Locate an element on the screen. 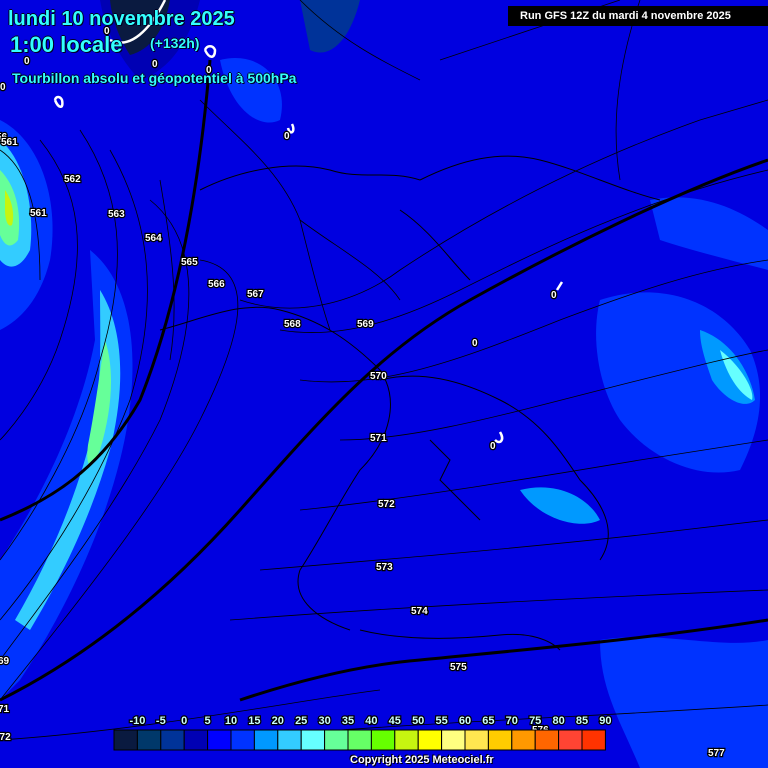 The width and height of the screenshot is (768, 768). contour-label: 577 is located at coordinates (716, 753).